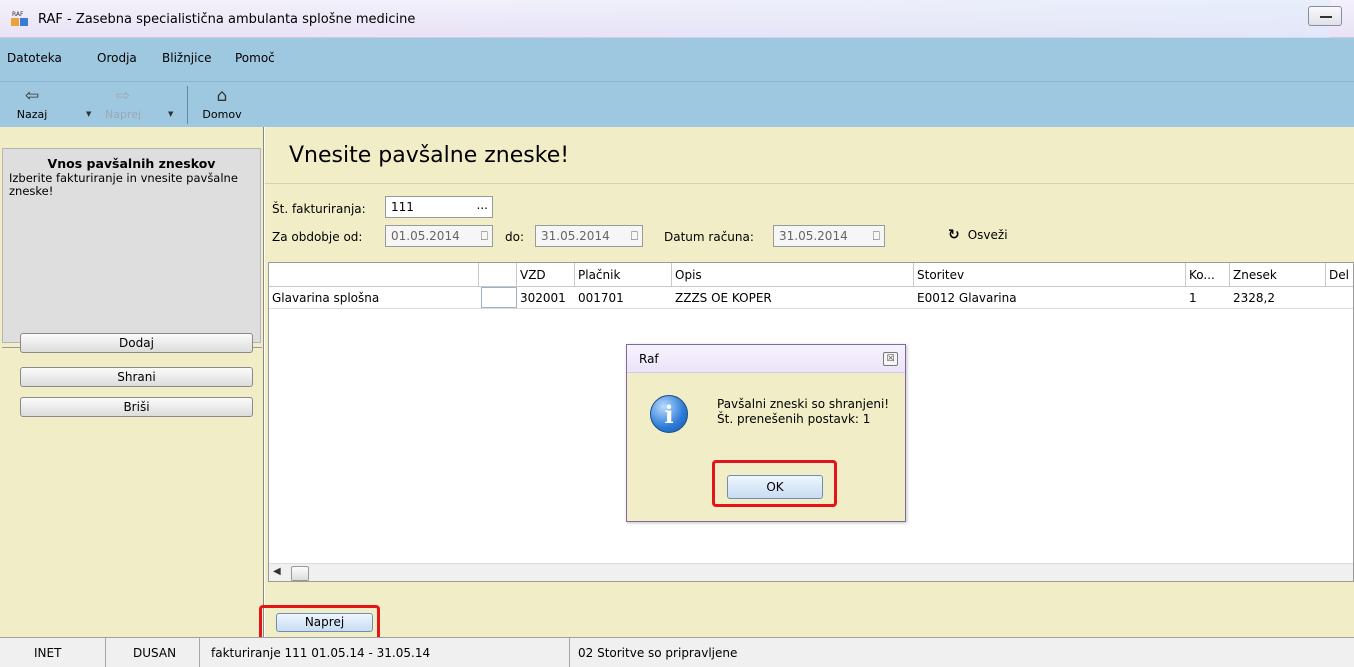  I want to click on home-button: ⌂ Domov, so click(222, 103).